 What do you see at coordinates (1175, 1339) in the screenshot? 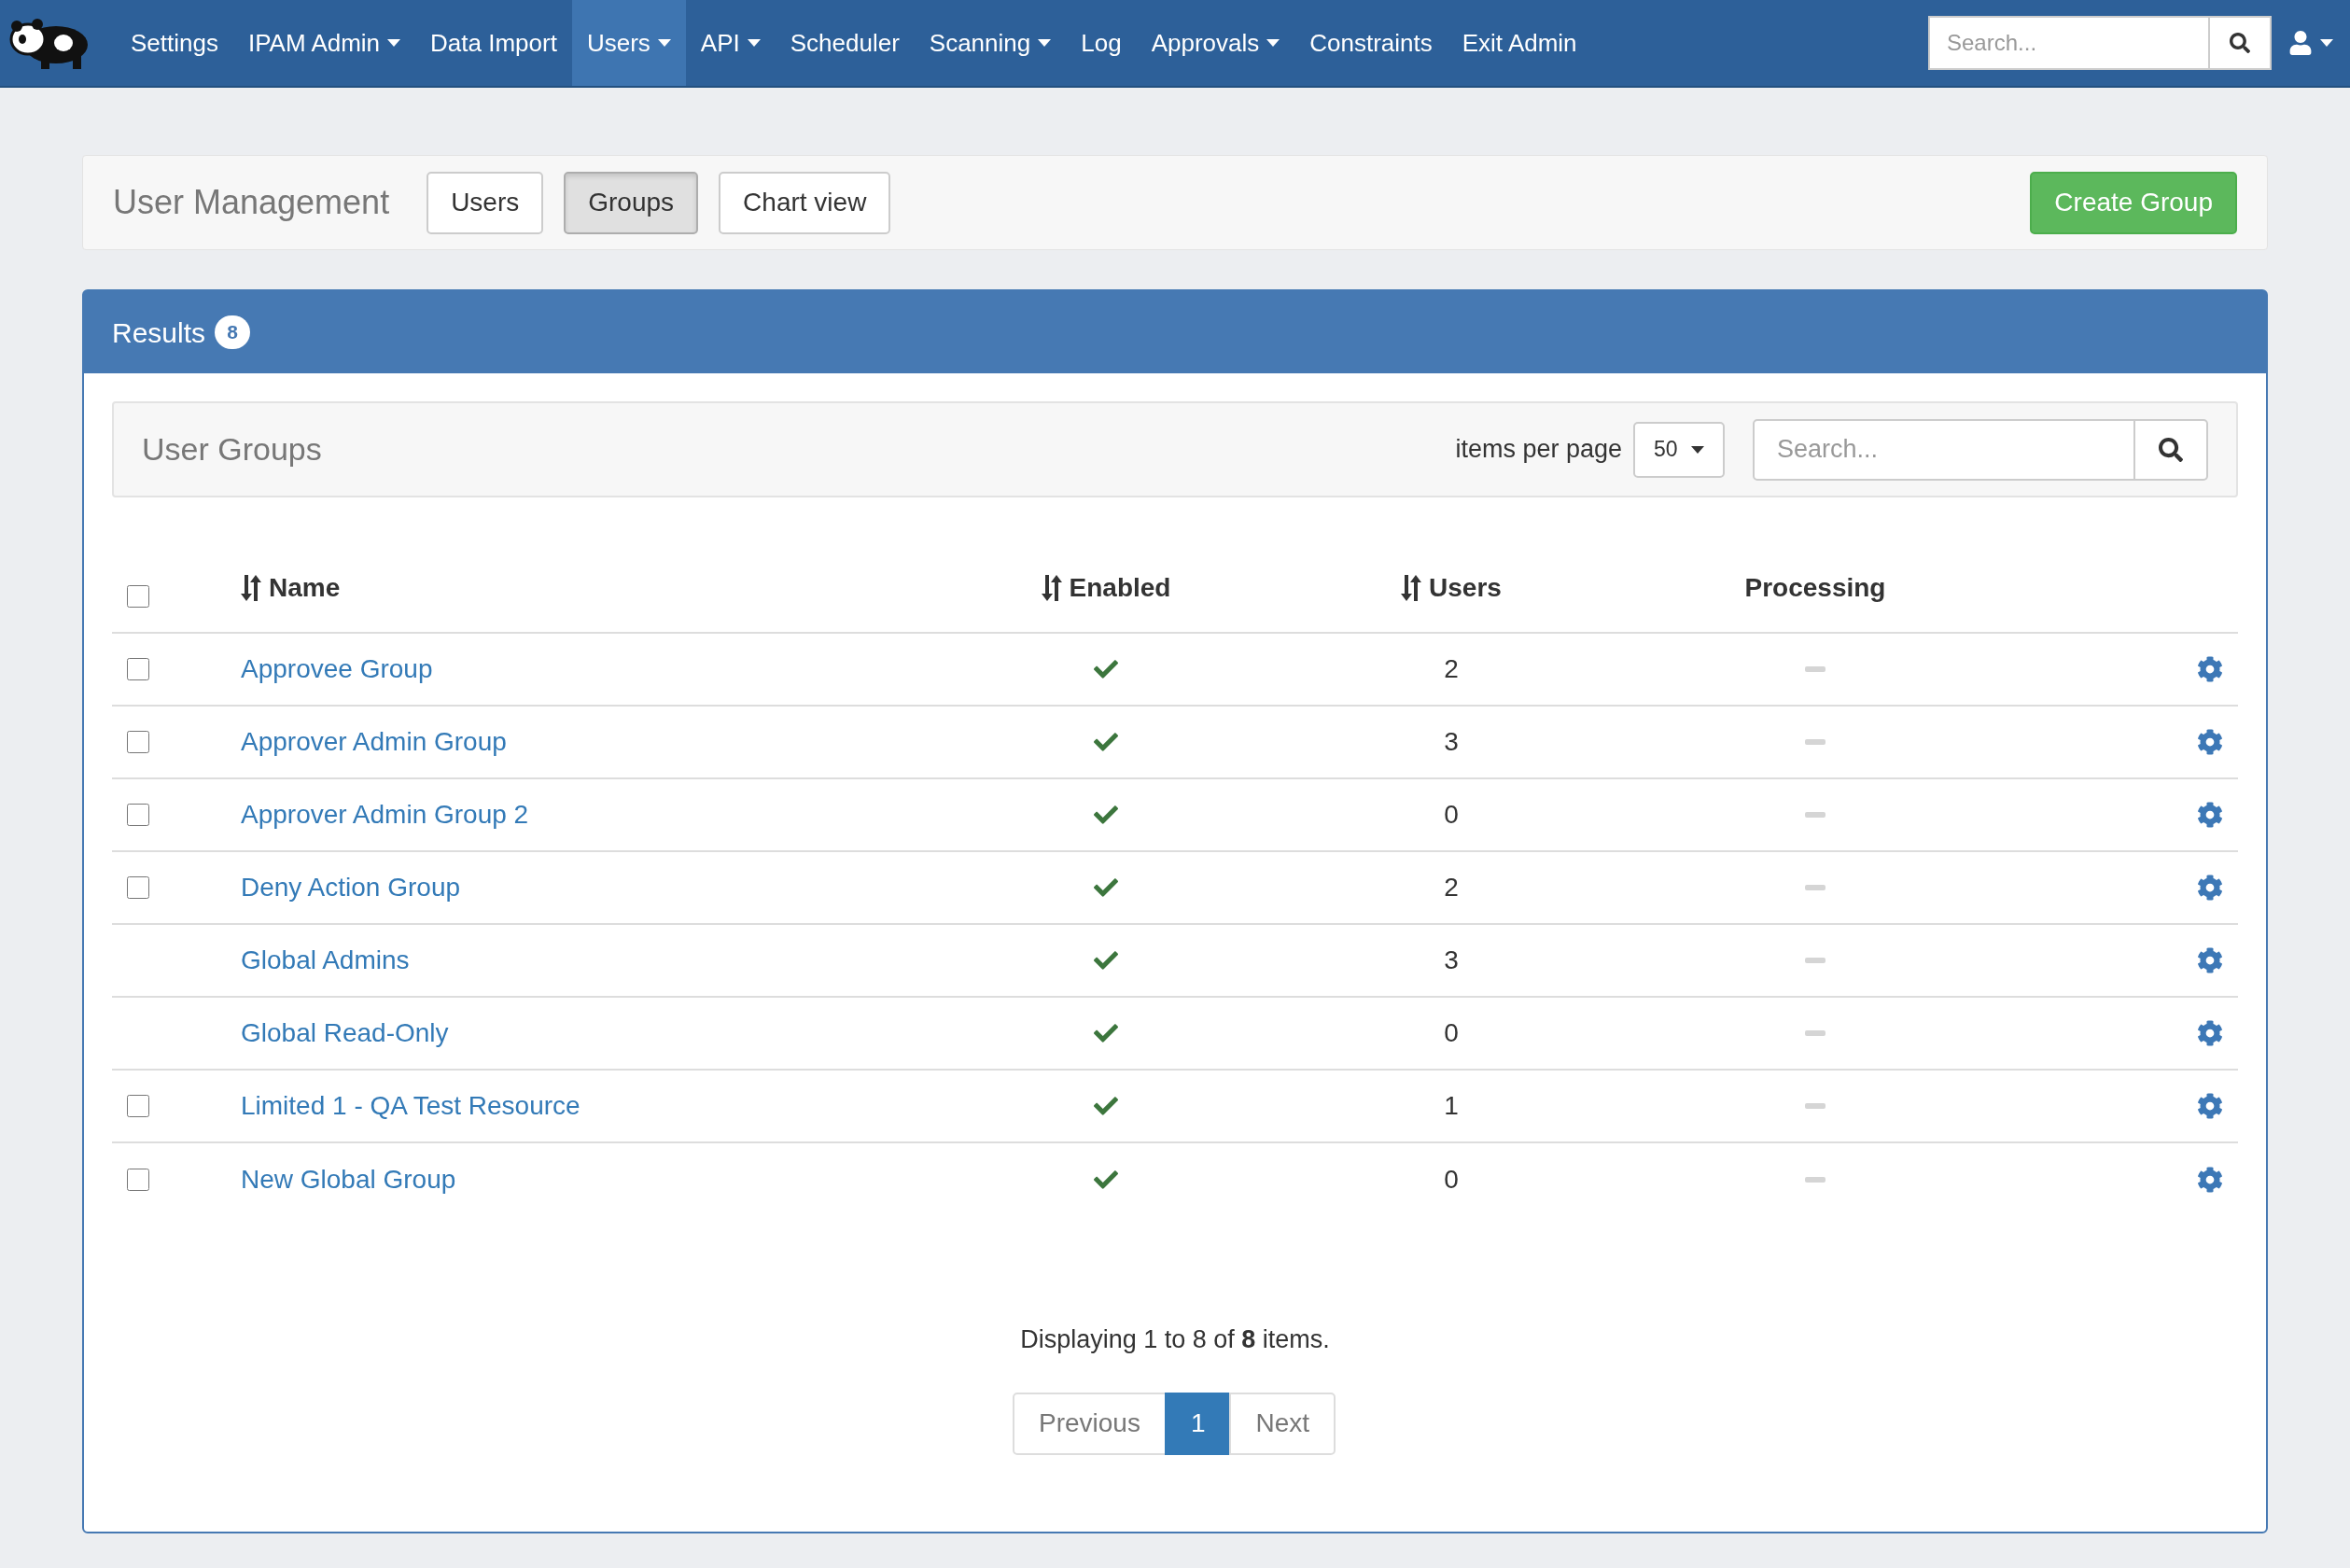
I see `pagination-summary: Displaying 1 to 8 of 8 items.` at bounding box center [1175, 1339].